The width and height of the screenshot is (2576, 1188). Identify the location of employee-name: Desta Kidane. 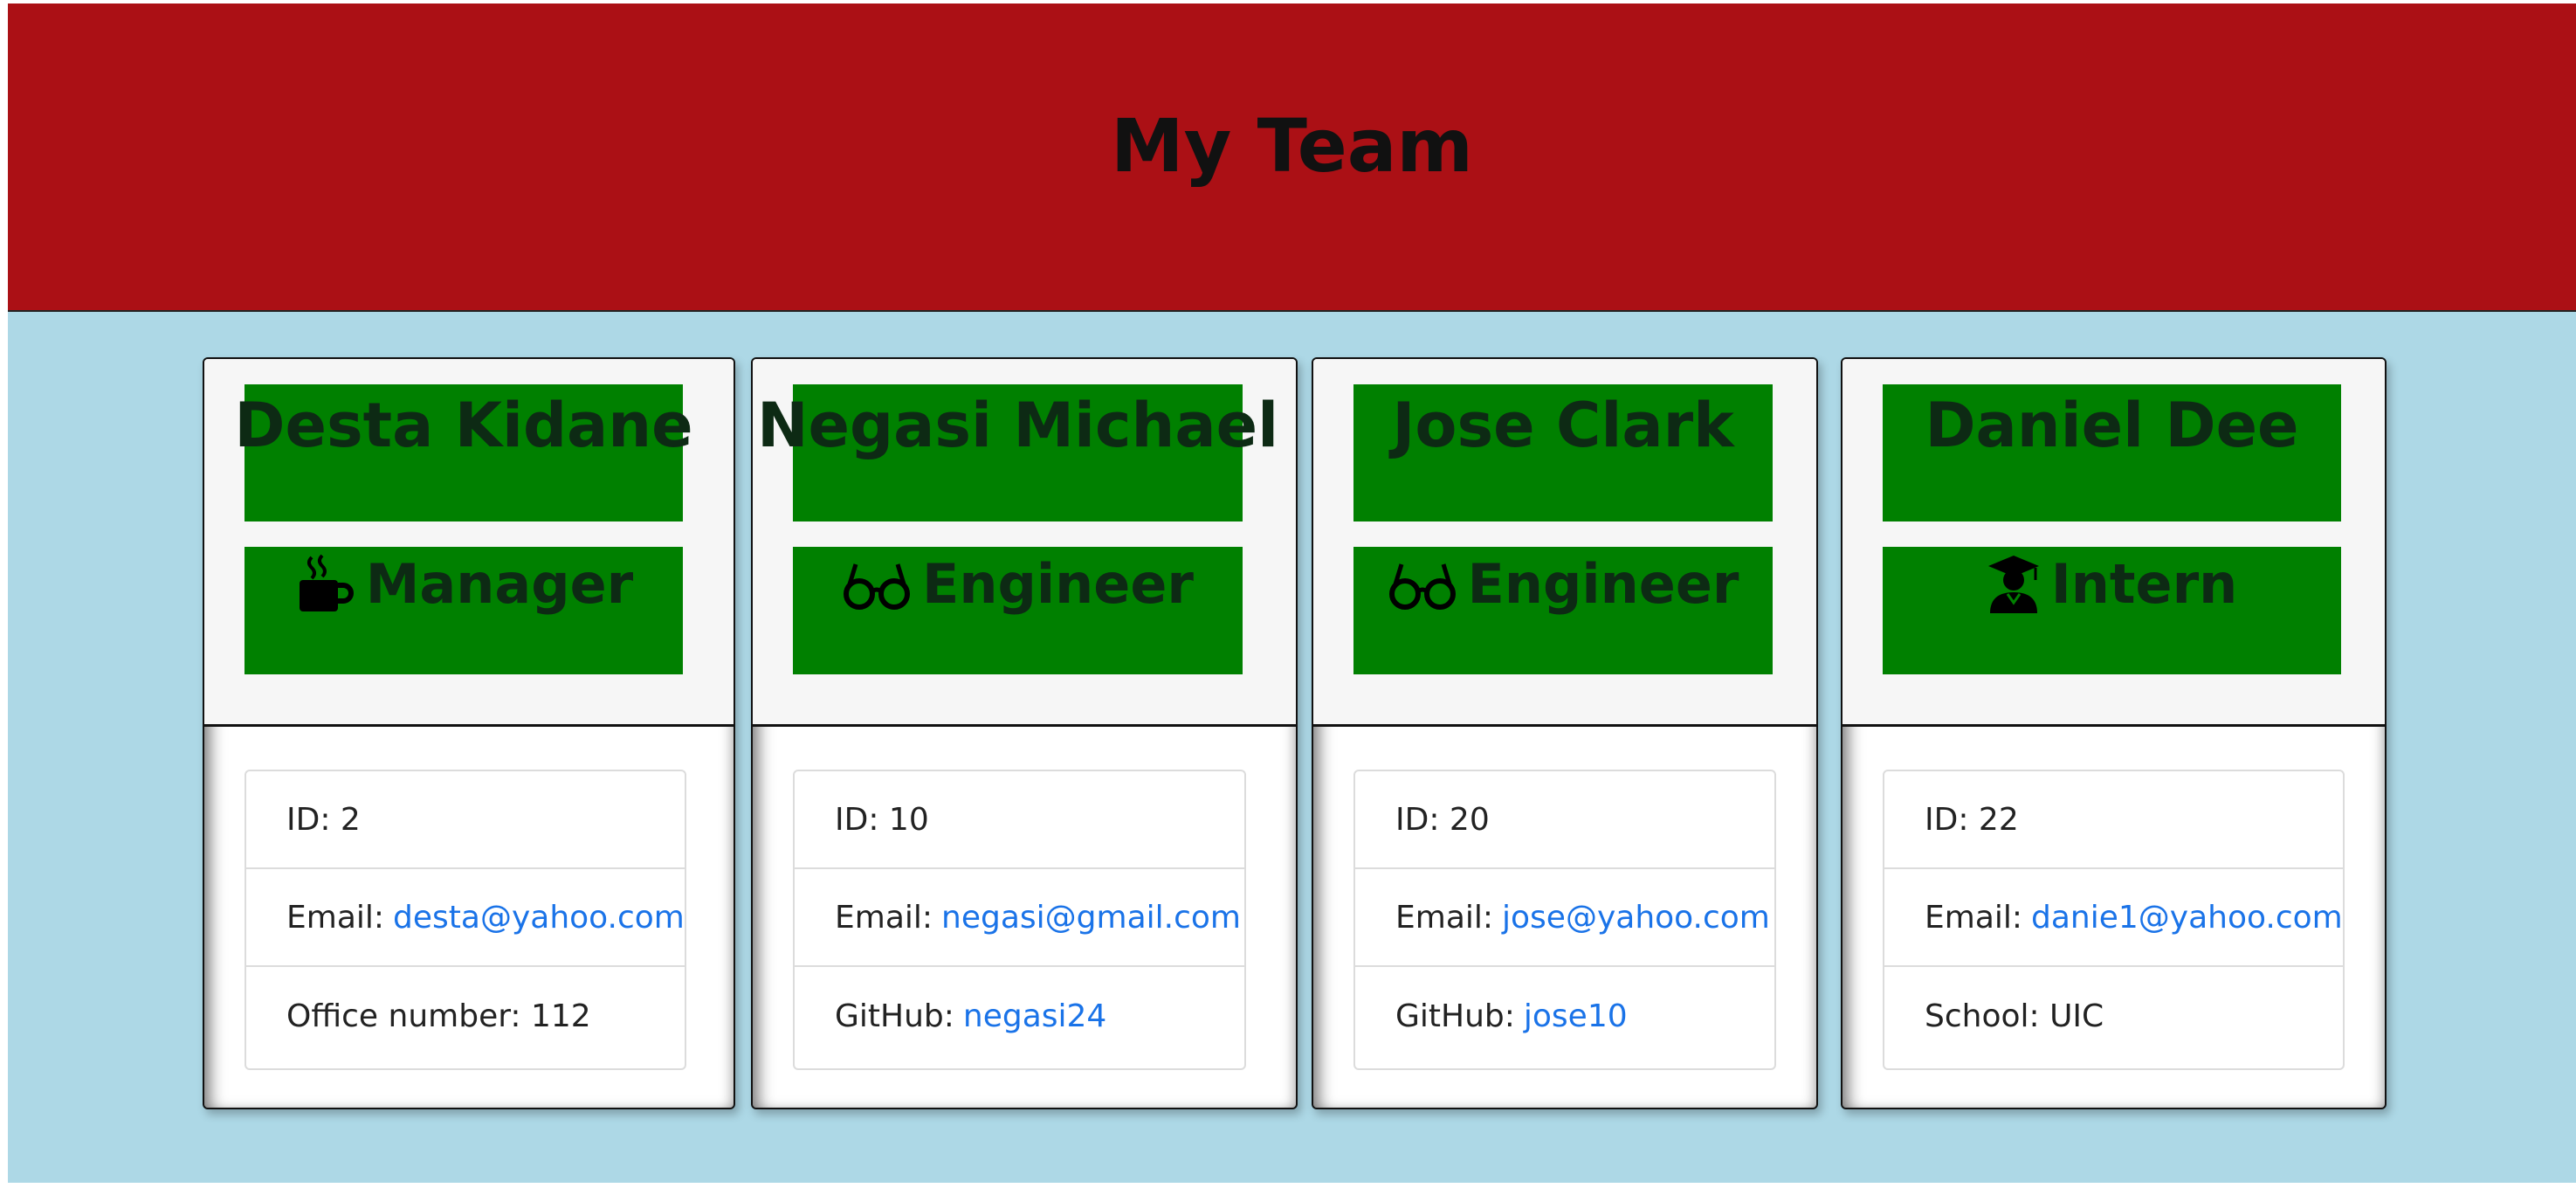
(463, 425).